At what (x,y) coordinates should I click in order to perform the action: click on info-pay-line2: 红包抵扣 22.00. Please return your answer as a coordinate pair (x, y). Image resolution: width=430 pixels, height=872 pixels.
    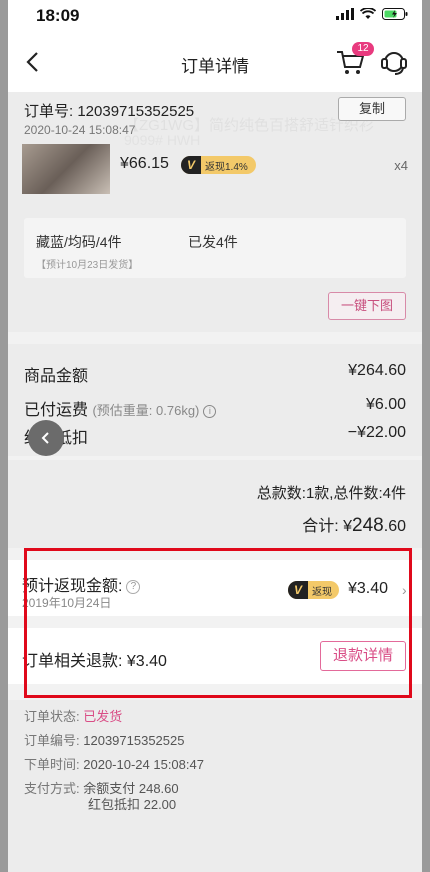
    Looking at the image, I should click on (132, 804).